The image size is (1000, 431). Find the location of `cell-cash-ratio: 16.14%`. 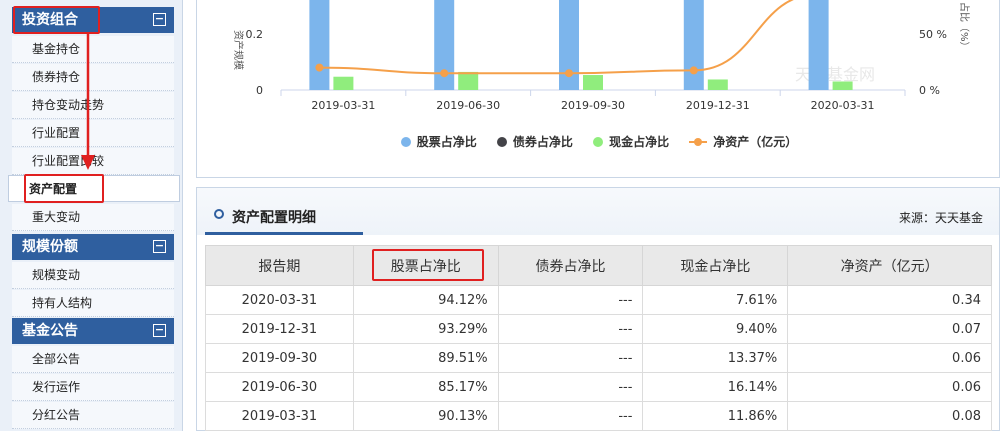

cell-cash-ratio: 16.14% is located at coordinates (715, 387).